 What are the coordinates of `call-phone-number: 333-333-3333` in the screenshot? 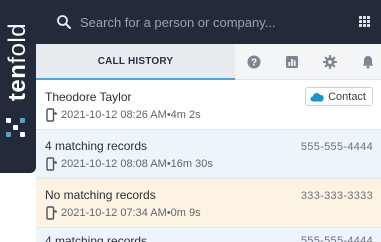 It's located at (336, 196).